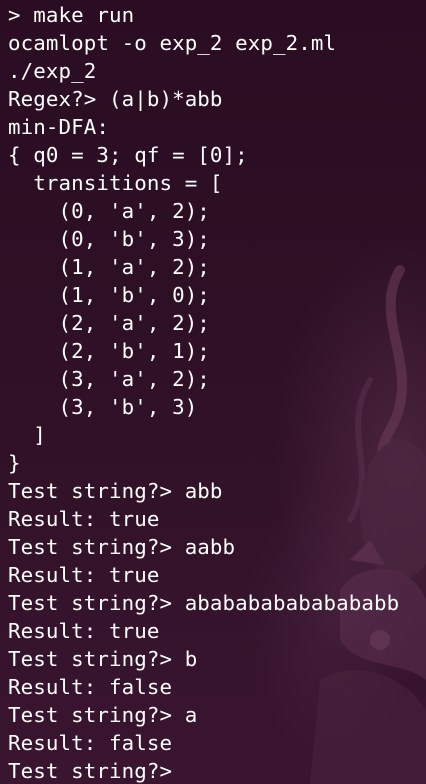 This screenshot has width=426, height=784. Describe the element at coordinates (217, 127) in the screenshot. I see `terminal-line: min-DFA:` at that location.